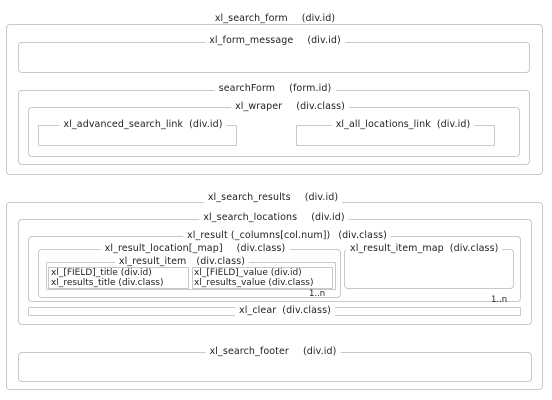 The width and height of the screenshot is (552, 400). Describe the element at coordinates (250, 217) in the screenshot. I see `search-locations-name: xl_search_locations` at that location.